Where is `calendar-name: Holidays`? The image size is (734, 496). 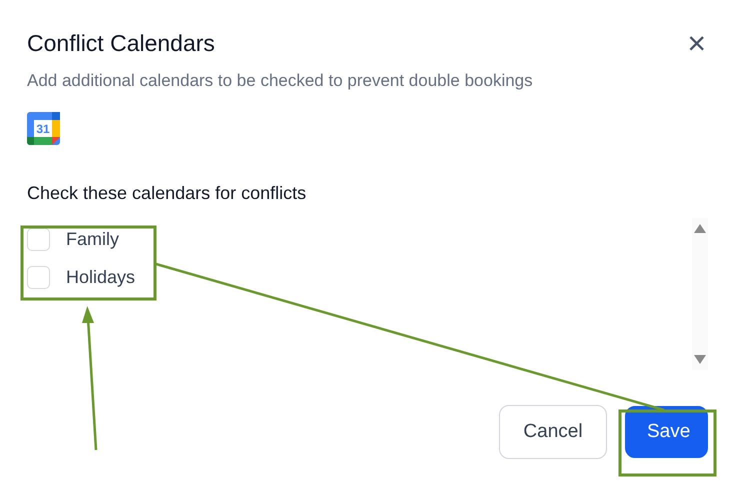 calendar-name: Holidays is located at coordinates (101, 277).